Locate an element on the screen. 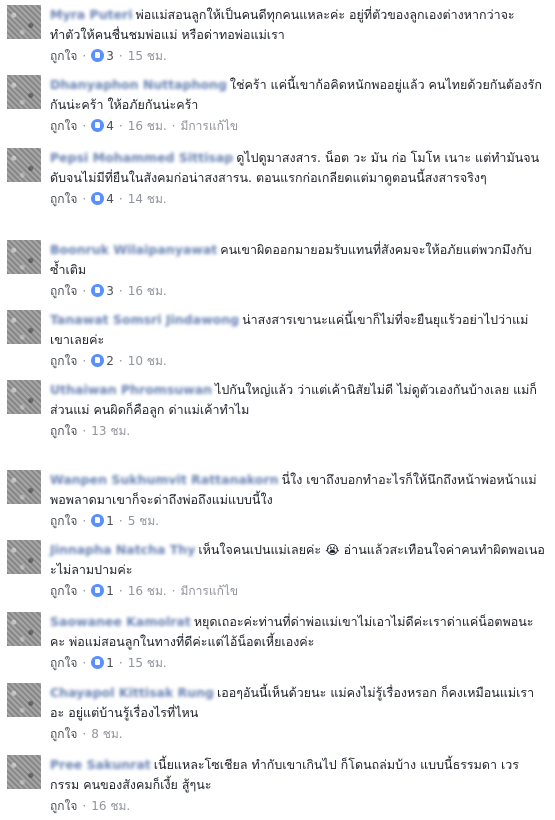  commenter-name: Pepsi Mohammed Sittisap is located at coordinates (141, 158).